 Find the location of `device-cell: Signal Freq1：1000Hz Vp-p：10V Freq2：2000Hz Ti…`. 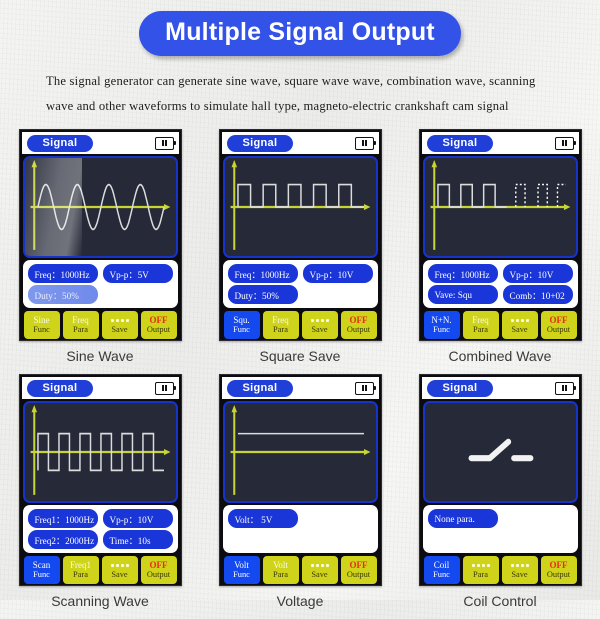

device-cell: Signal Freq1：1000Hz Vp-p：10V Freq2：2000Hz Ti… is located at coordinates (100, 496).